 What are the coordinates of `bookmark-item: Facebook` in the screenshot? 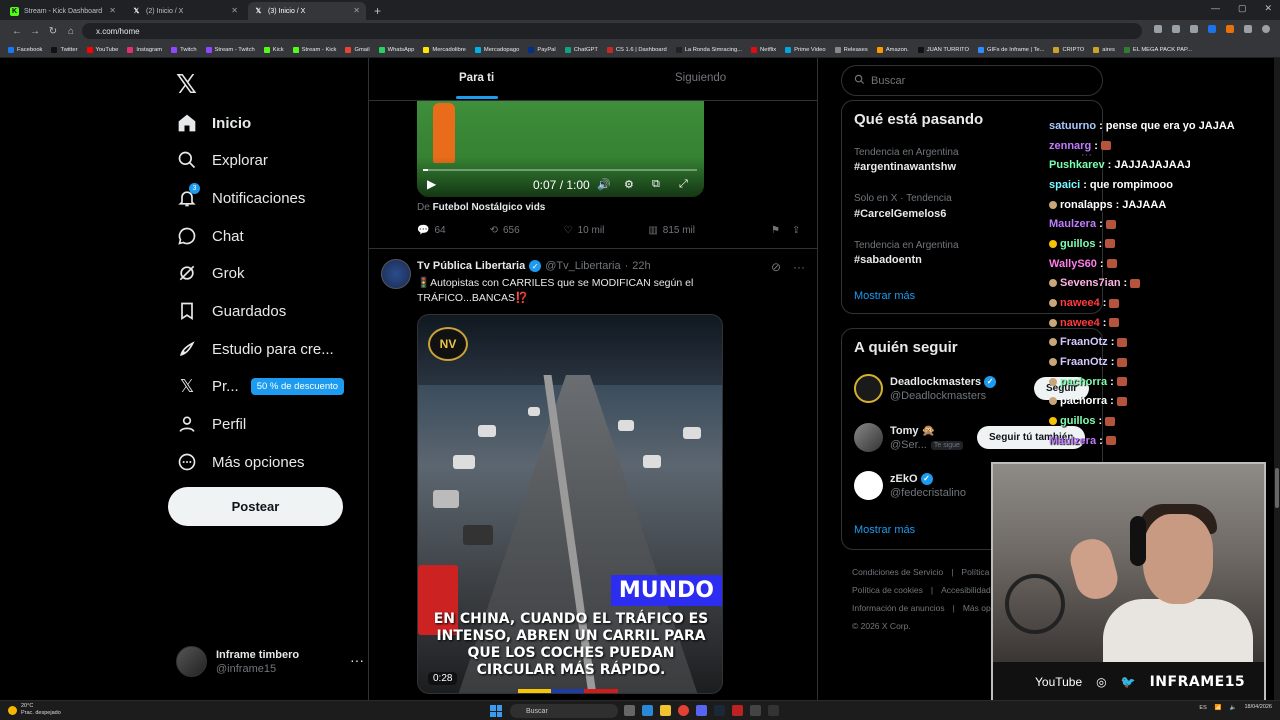 It's located at (25, 49).